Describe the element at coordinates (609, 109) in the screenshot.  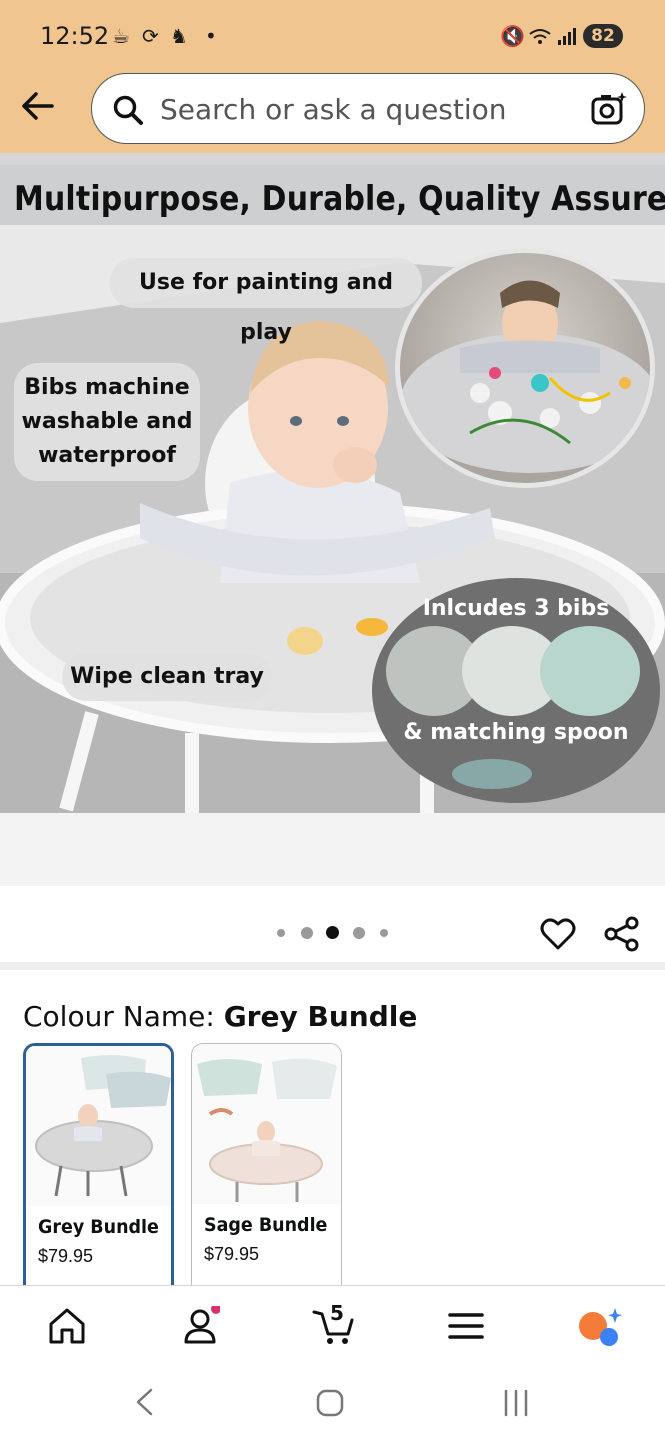
I see `camera-search-icon` at that location.